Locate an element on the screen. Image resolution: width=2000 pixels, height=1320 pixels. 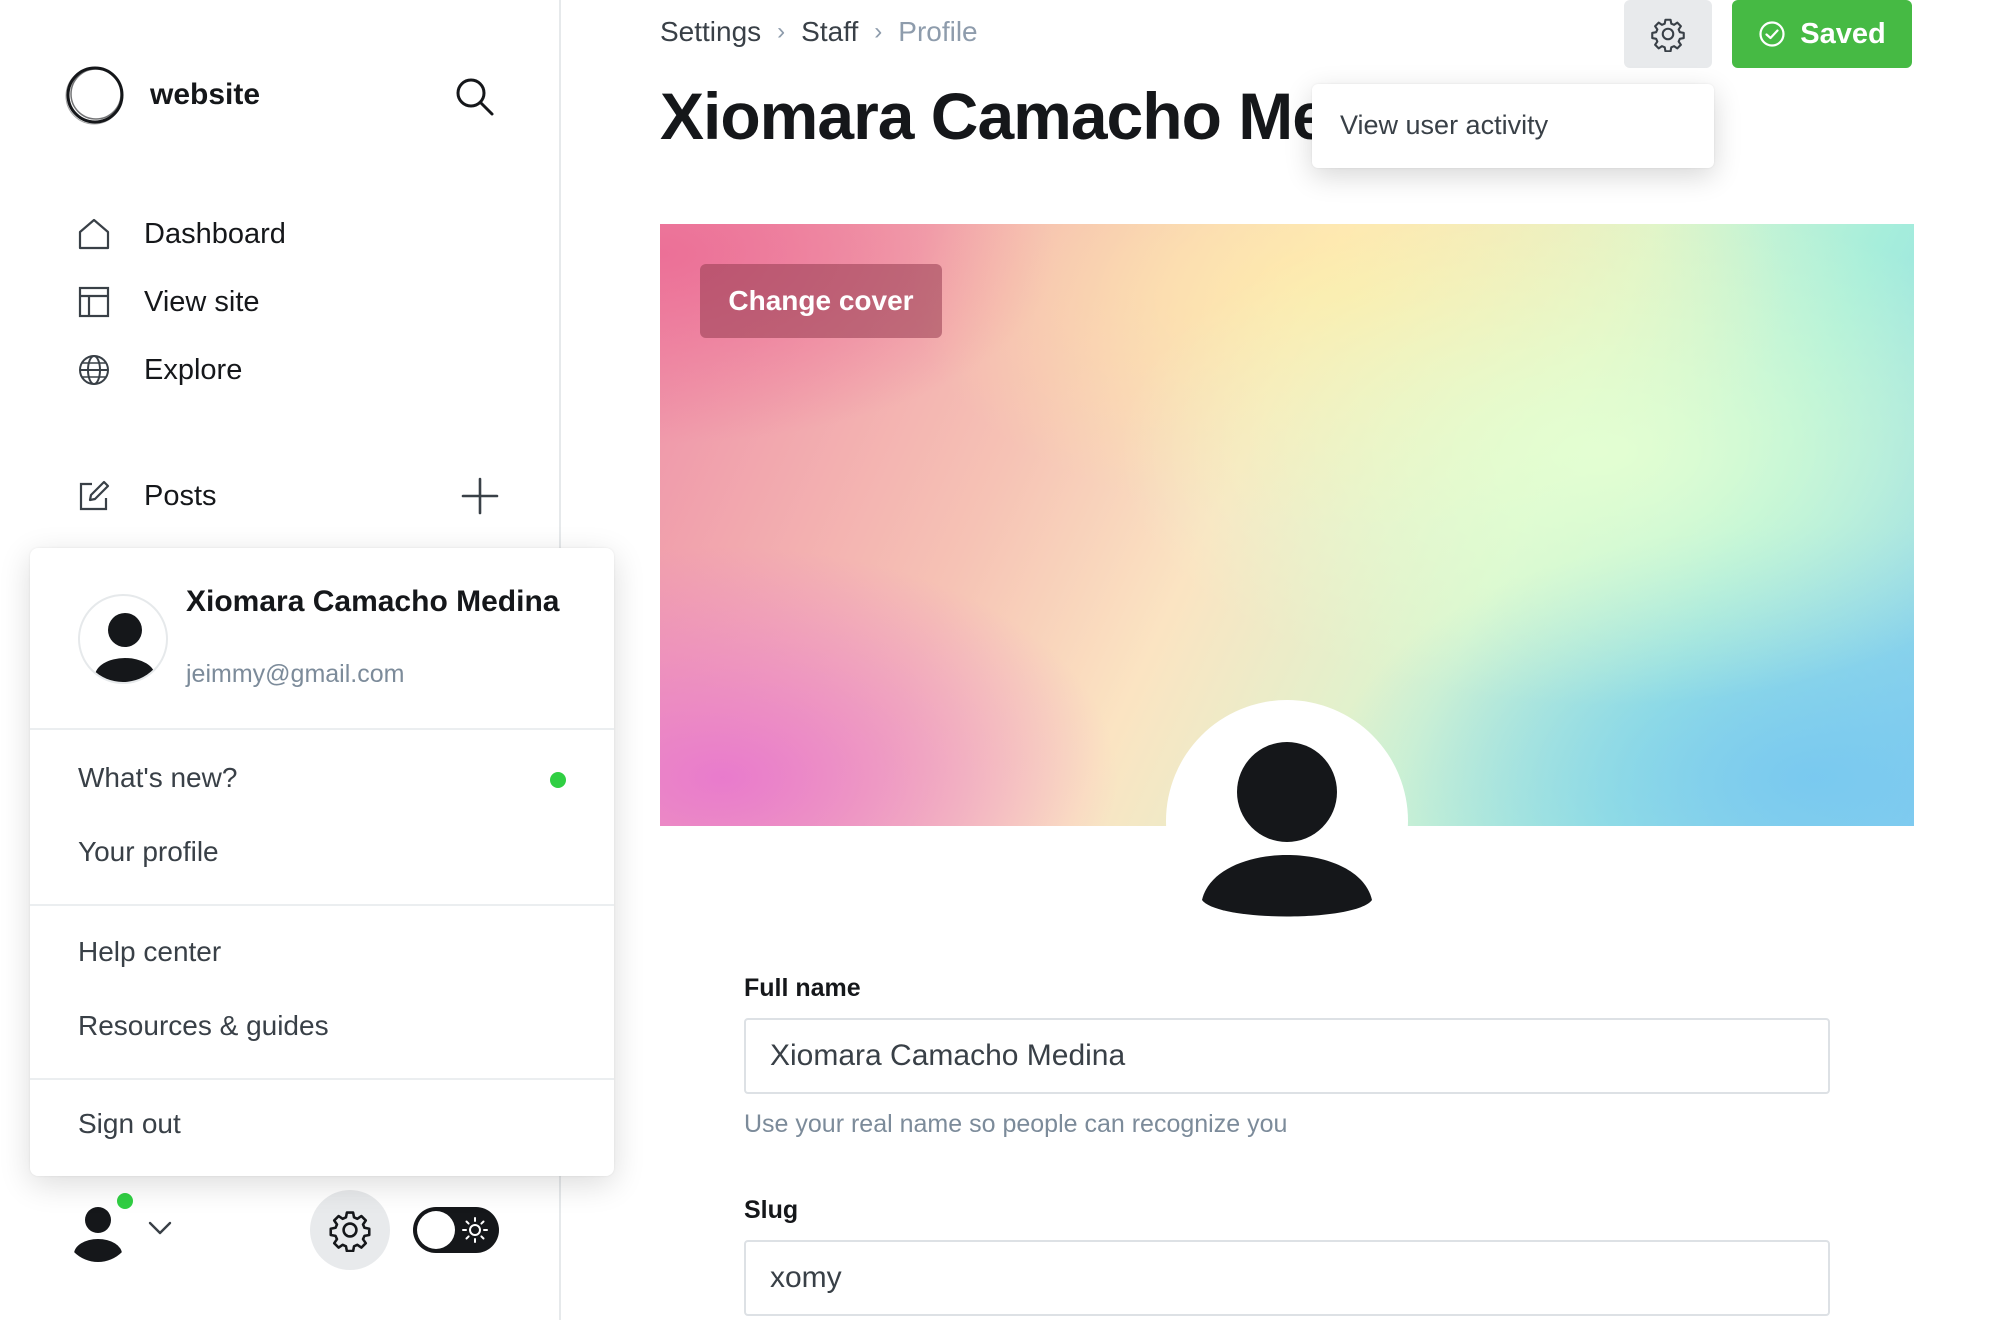
slug-label: Slug is located at coordinates (771, 1210).